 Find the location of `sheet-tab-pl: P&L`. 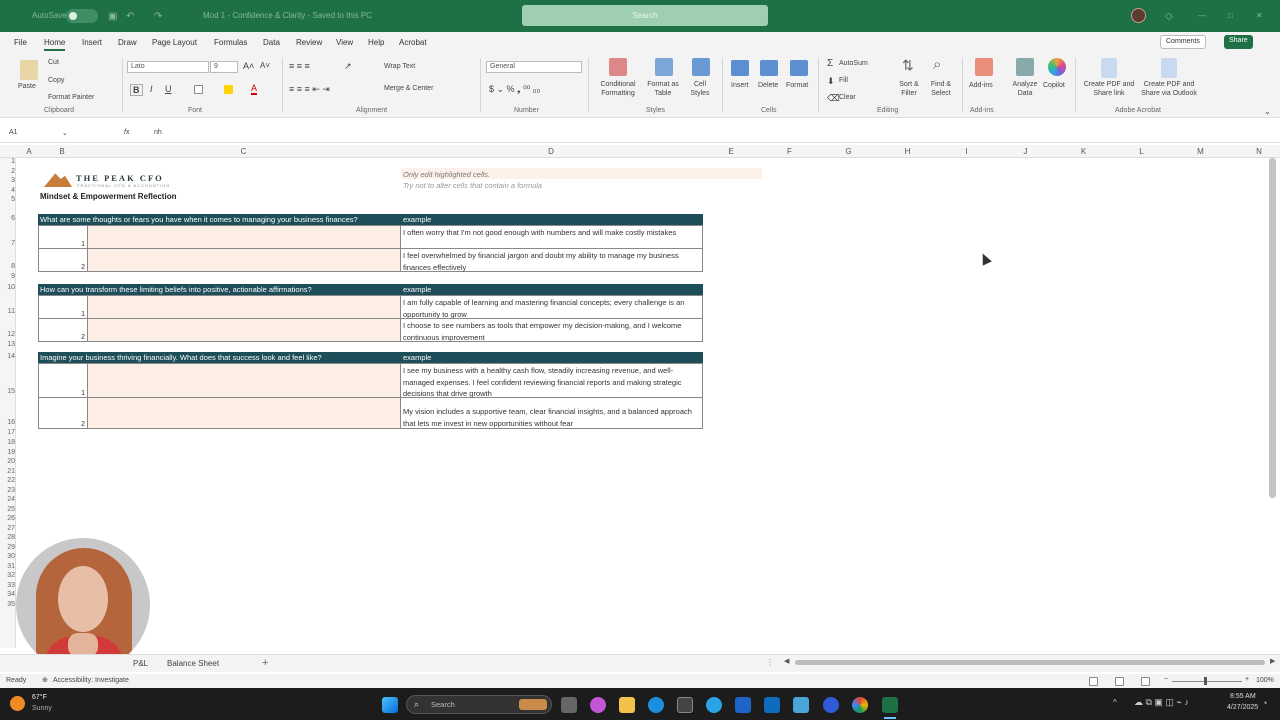

sheet-tab-pl: P&L is located at coordinates (140, 663).